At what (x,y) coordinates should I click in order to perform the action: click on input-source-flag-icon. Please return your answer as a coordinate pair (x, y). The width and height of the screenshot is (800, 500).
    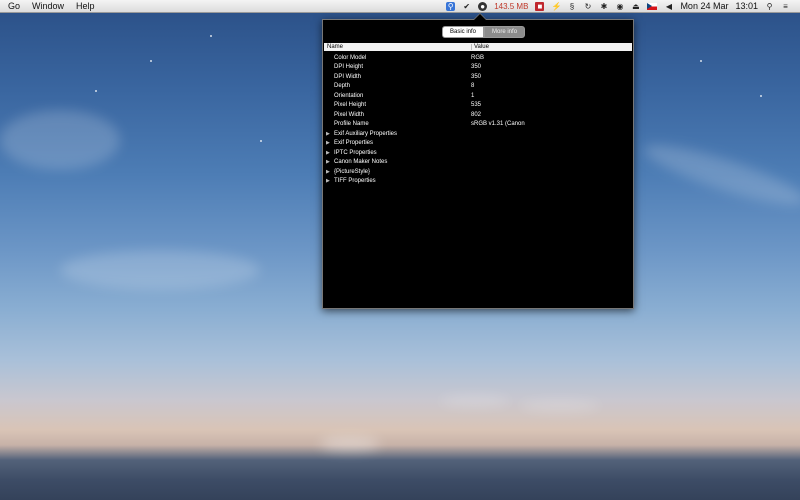
    Looking at the image, I should click on (652, 6).